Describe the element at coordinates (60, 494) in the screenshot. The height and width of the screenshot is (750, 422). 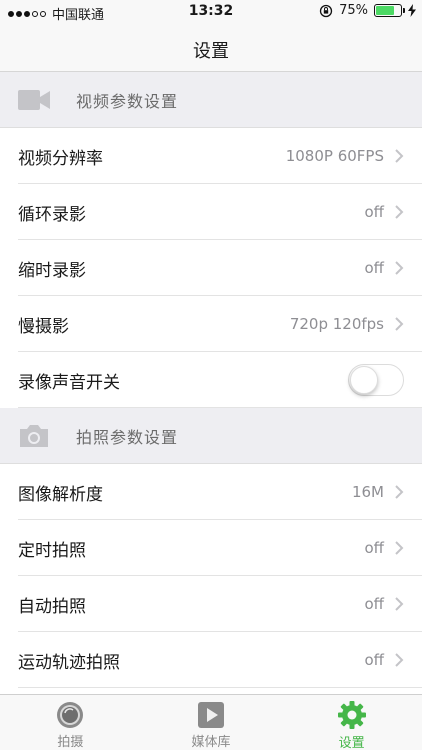
I see `setting-label: 图像解析度` at that location.